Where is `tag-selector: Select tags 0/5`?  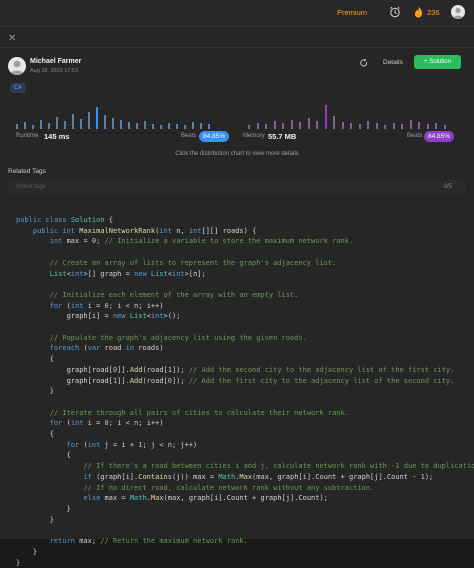 tag-selector: Select tags 0/5 is located at coordinates (237, 187).